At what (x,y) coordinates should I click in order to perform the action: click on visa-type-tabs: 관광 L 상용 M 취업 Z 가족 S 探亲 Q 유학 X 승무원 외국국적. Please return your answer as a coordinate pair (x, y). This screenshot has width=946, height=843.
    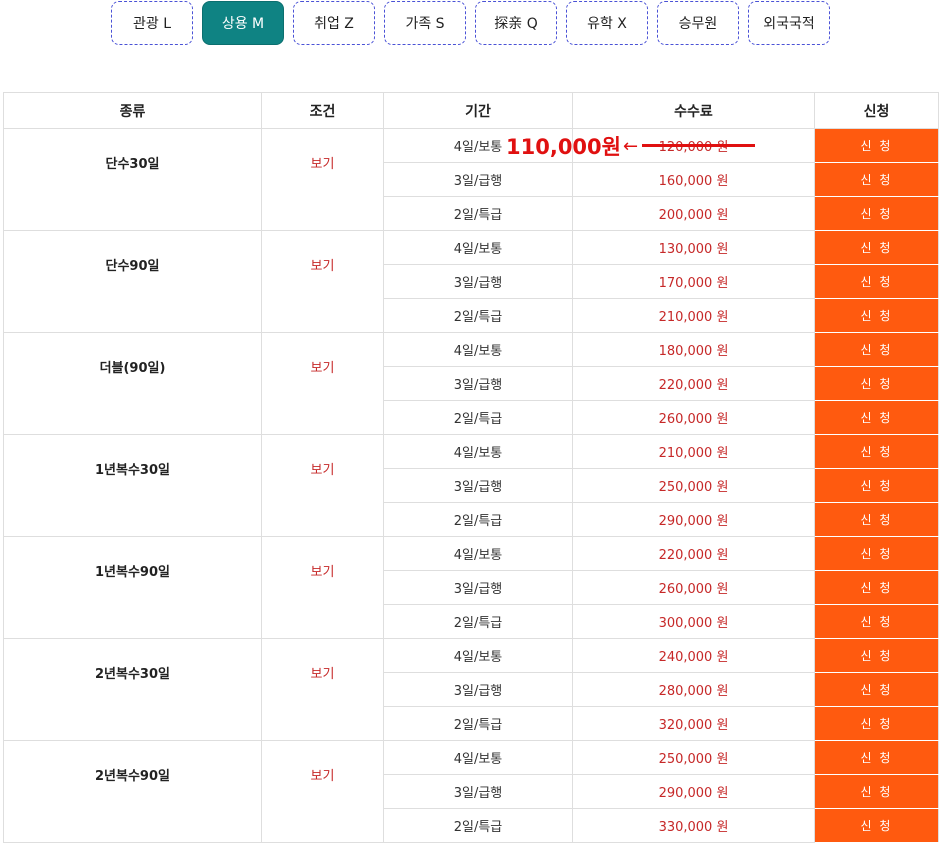
    Looking at the image, I should click on (470, 23).